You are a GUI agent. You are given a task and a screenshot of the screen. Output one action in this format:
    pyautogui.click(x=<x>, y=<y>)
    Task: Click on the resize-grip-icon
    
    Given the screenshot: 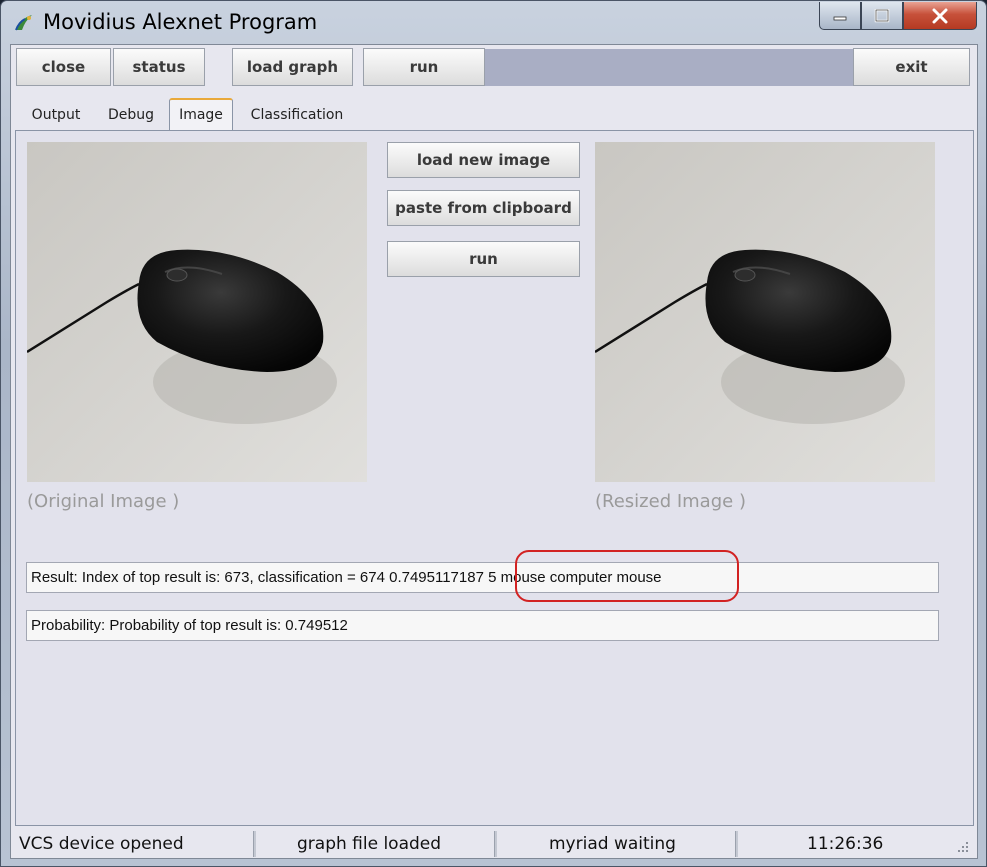 What is the action you would take?
    pyautogui.click(x=962, y=846)
    